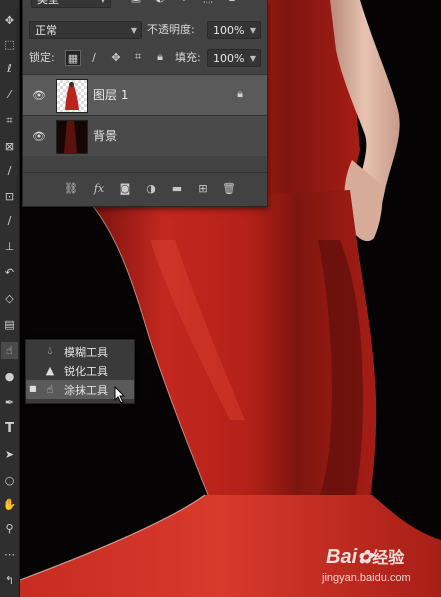  Describe the element at coordinates (9, 428) in the screenshot. I see `type-icon: T` at that location.